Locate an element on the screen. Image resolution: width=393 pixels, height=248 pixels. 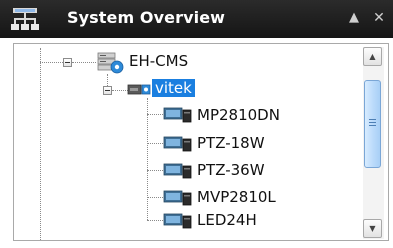
grip-icon is located at coordinates (372, 123).